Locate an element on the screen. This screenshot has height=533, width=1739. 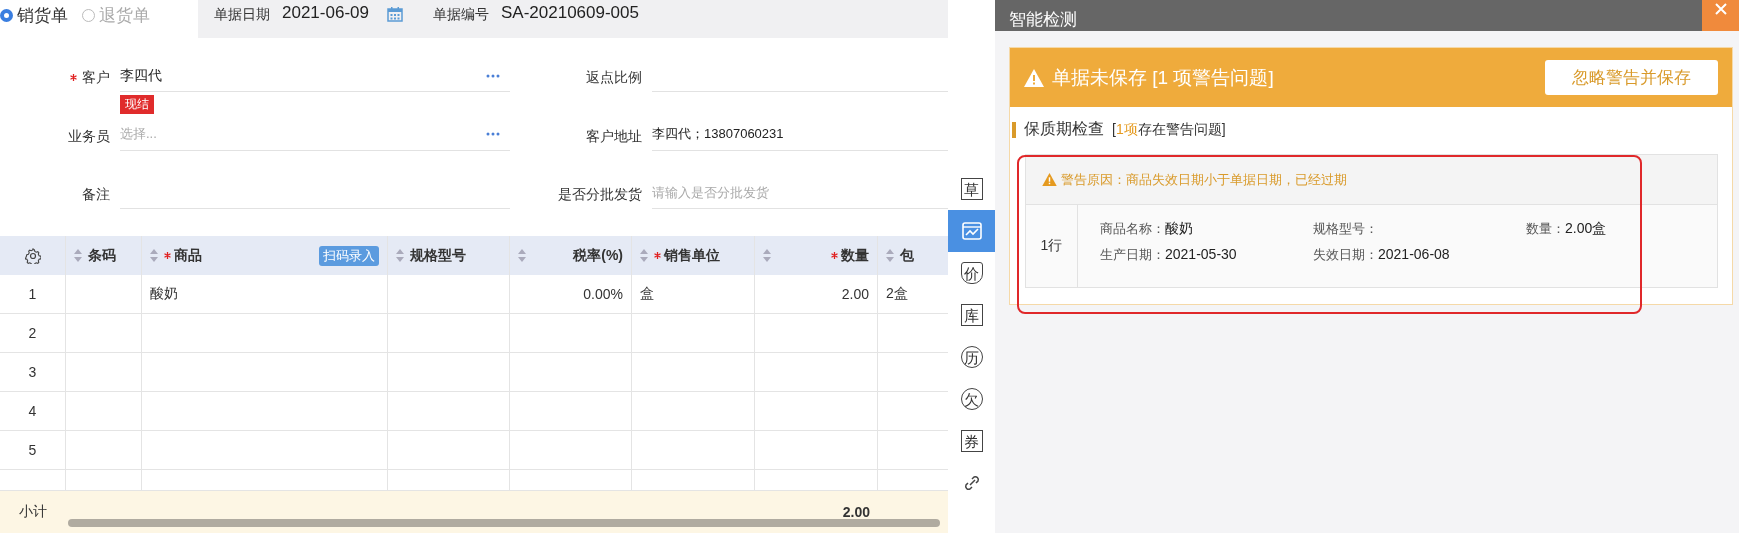
settlement-tag: 现结 is located at coordinates (137, 104).